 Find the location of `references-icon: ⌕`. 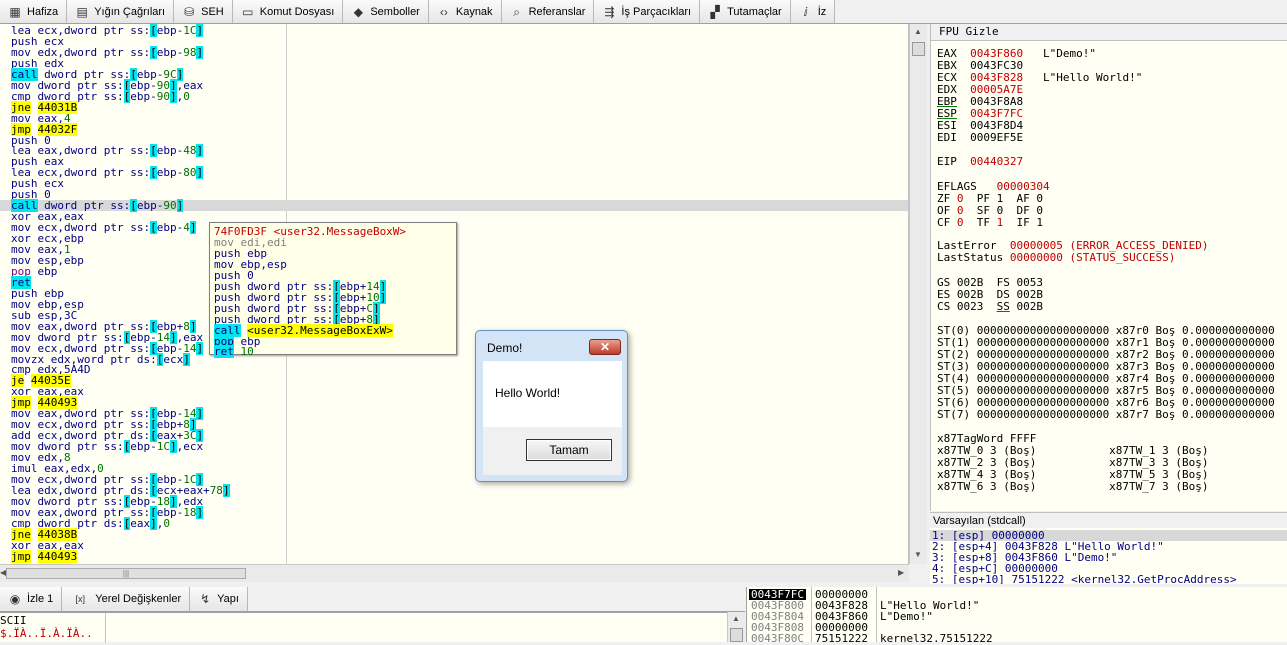

references-icon: ⌕ is located at coordinates (516, 11).